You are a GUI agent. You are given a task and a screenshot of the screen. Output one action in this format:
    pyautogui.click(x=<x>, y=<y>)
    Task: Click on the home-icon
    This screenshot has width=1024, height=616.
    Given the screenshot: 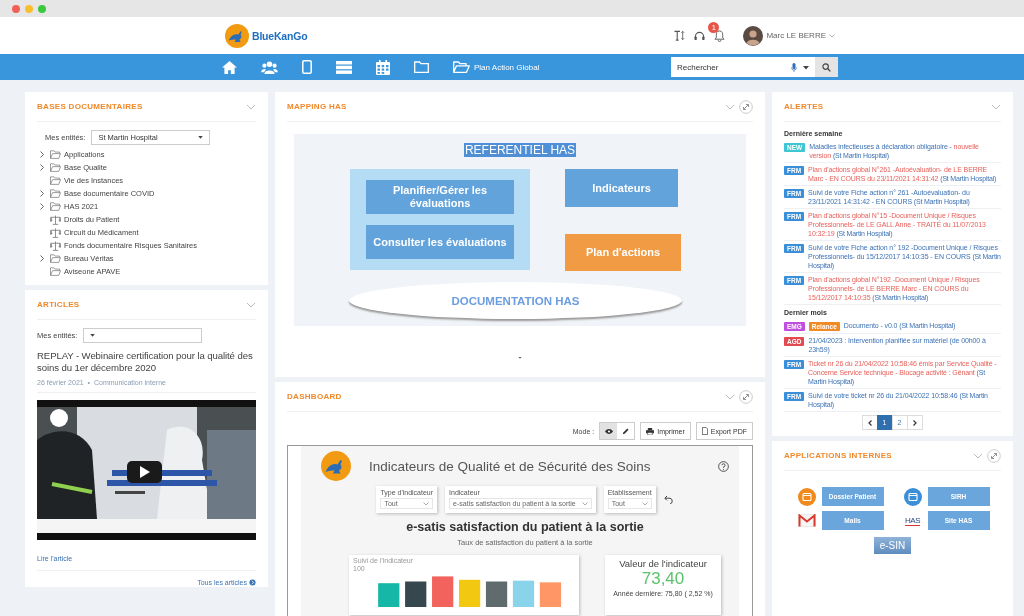 What is the action you would take?
    pyautogui.click(x=229, y=67)
    